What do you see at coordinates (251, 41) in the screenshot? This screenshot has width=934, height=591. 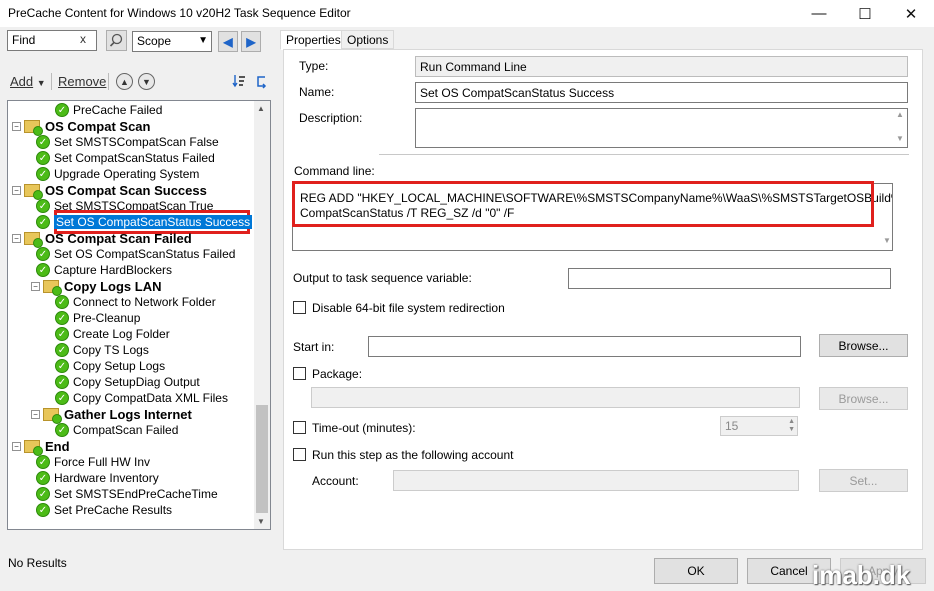 I see `find-next-button: ▶` at bounding box center [251, 41].